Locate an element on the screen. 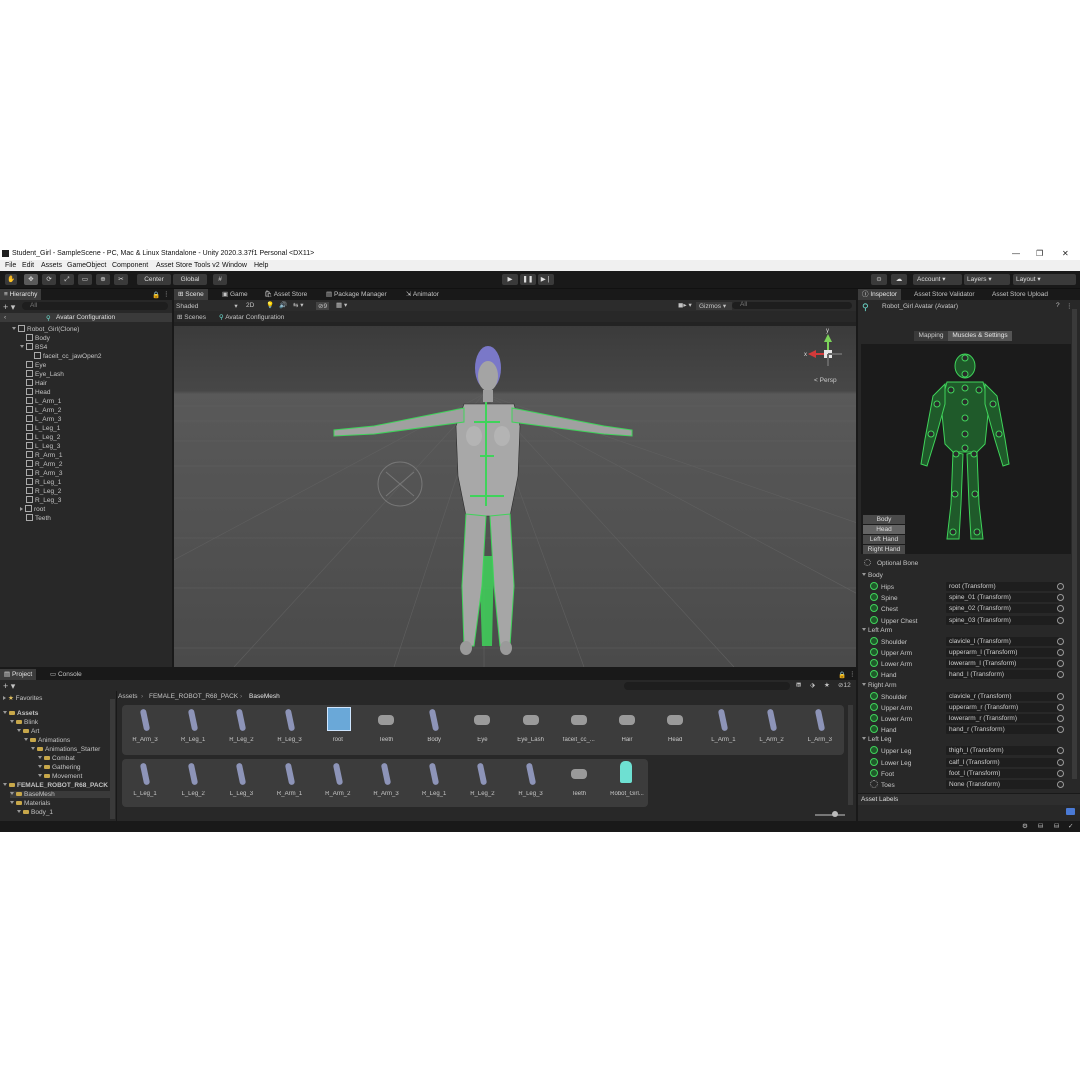 The image size is (1080, 1080). asset-item: L_Arm_2 is located at coordinates (772, 729).